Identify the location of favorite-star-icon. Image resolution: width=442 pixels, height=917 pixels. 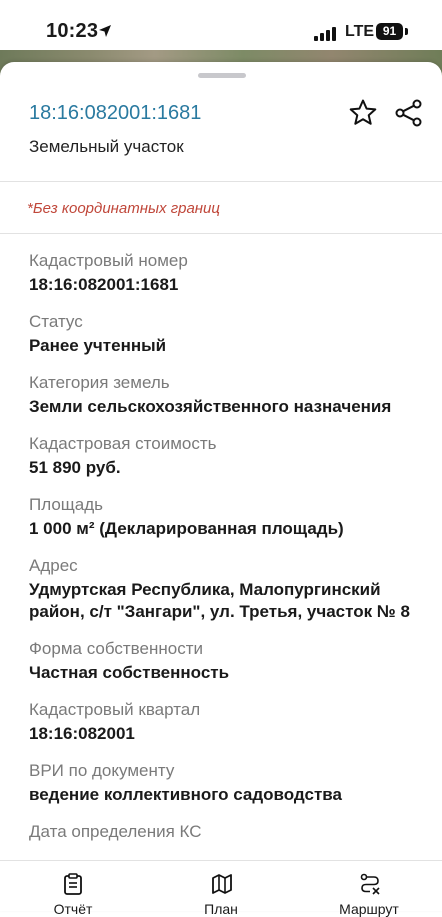
(363, 115).